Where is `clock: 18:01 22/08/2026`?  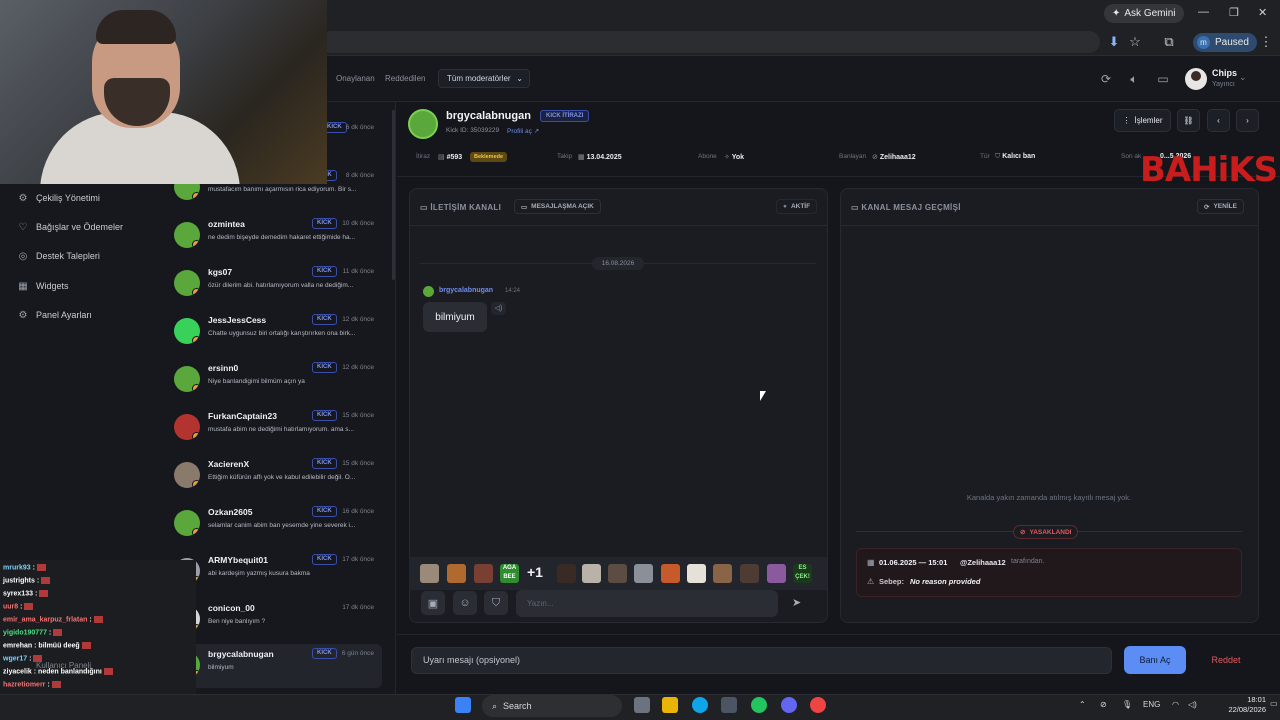
clock: 18:01 22/08/2026 is located at coordinates (1238, 705).